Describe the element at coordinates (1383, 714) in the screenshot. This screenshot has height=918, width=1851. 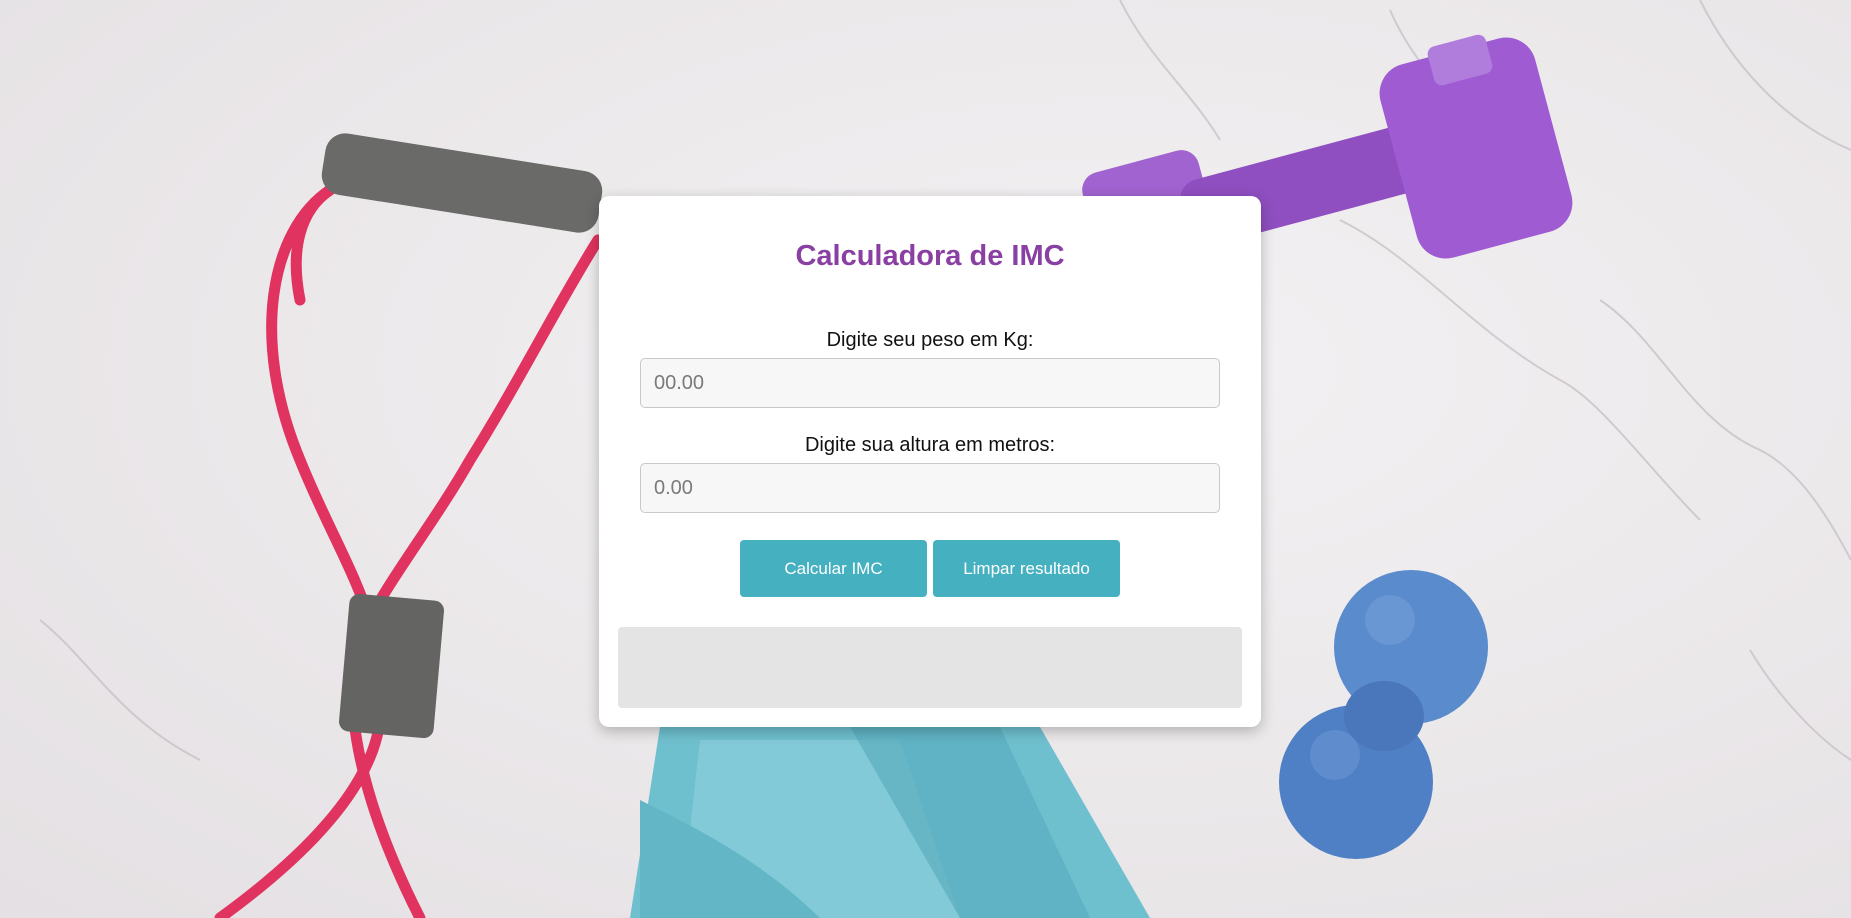
I see `massage-ball-blue` at that location.